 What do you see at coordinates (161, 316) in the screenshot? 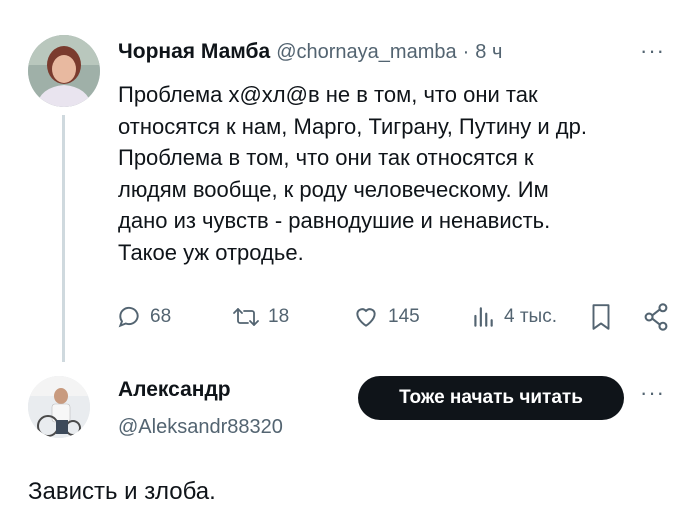
I see `reply-count: 68` at bounding box center [161, 316].